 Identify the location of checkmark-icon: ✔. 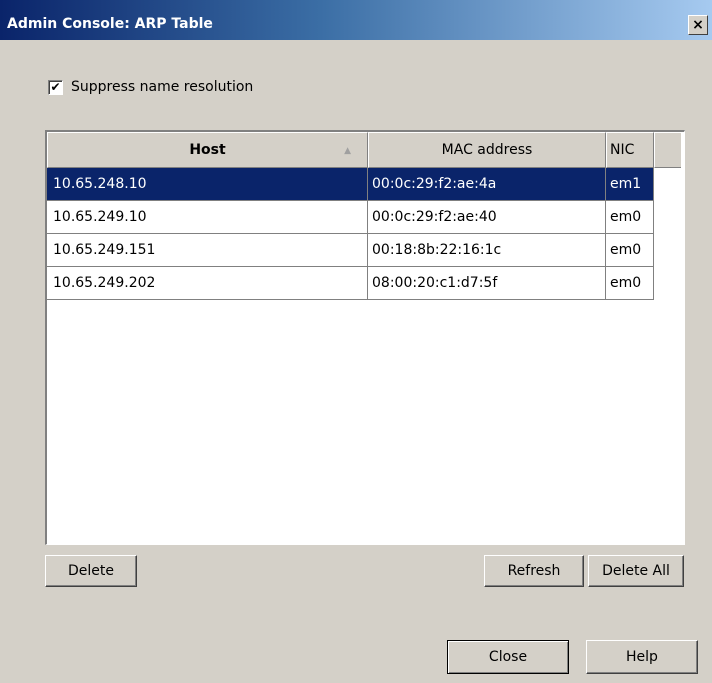
(55, 87).